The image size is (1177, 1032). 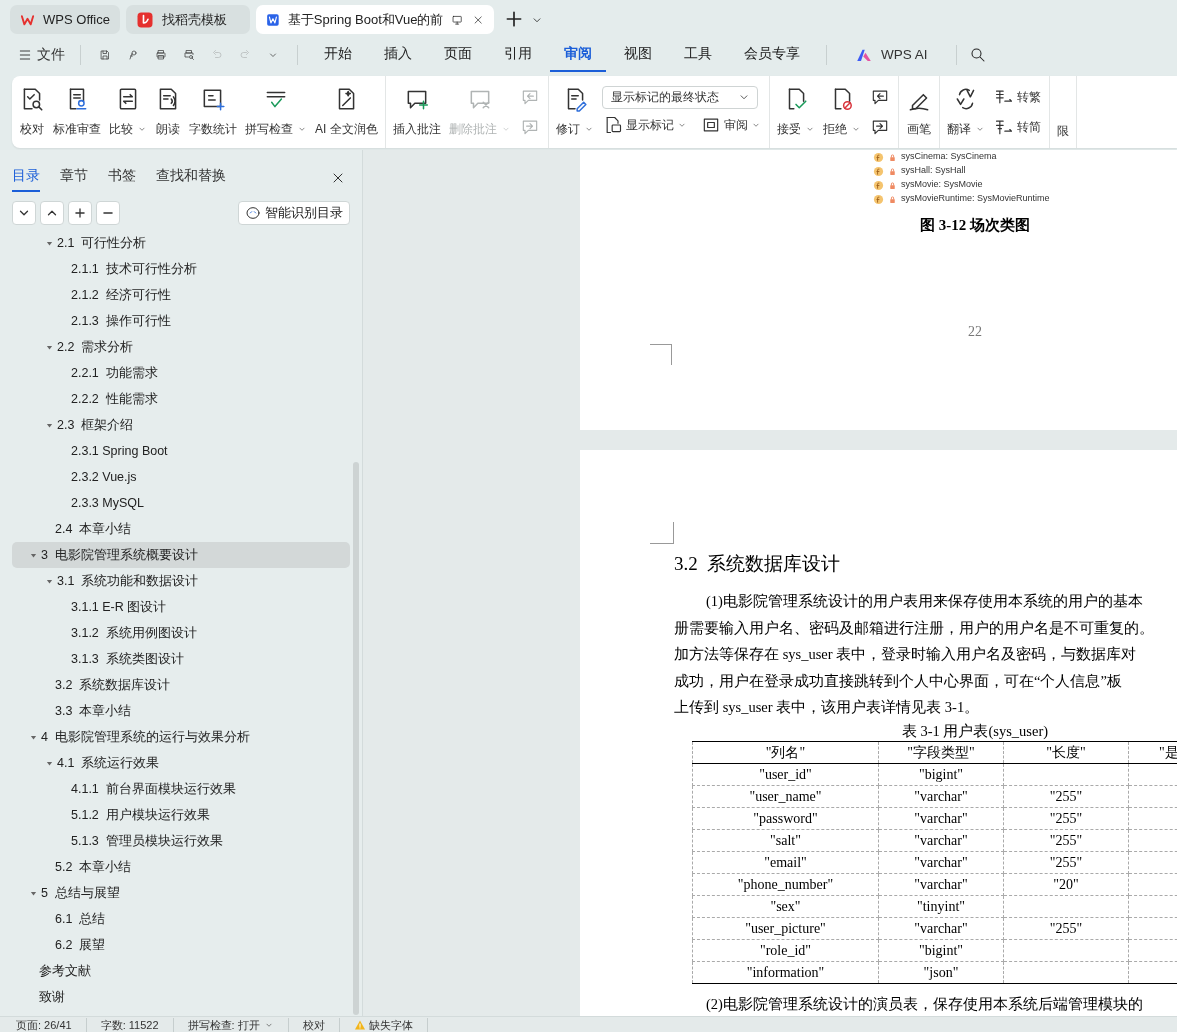 What do you see at coordinates (26, 178) in the screenshot?
I see `panel-tab: 目录` at bounding box center [26, 178].